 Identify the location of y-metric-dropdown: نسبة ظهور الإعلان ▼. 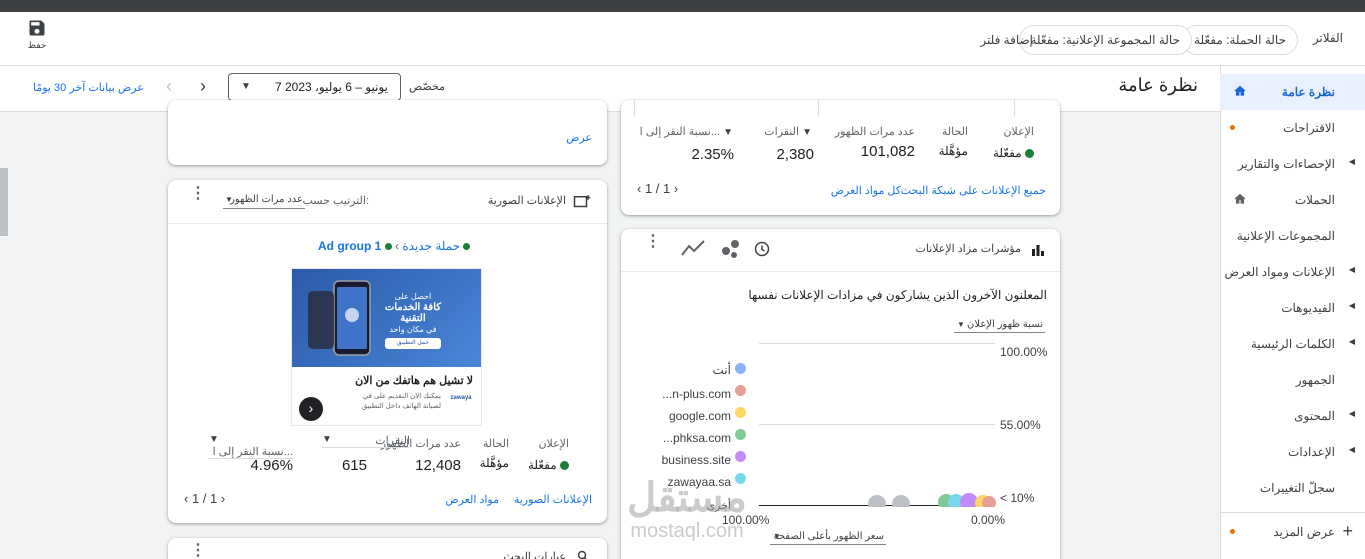
(999, 325).